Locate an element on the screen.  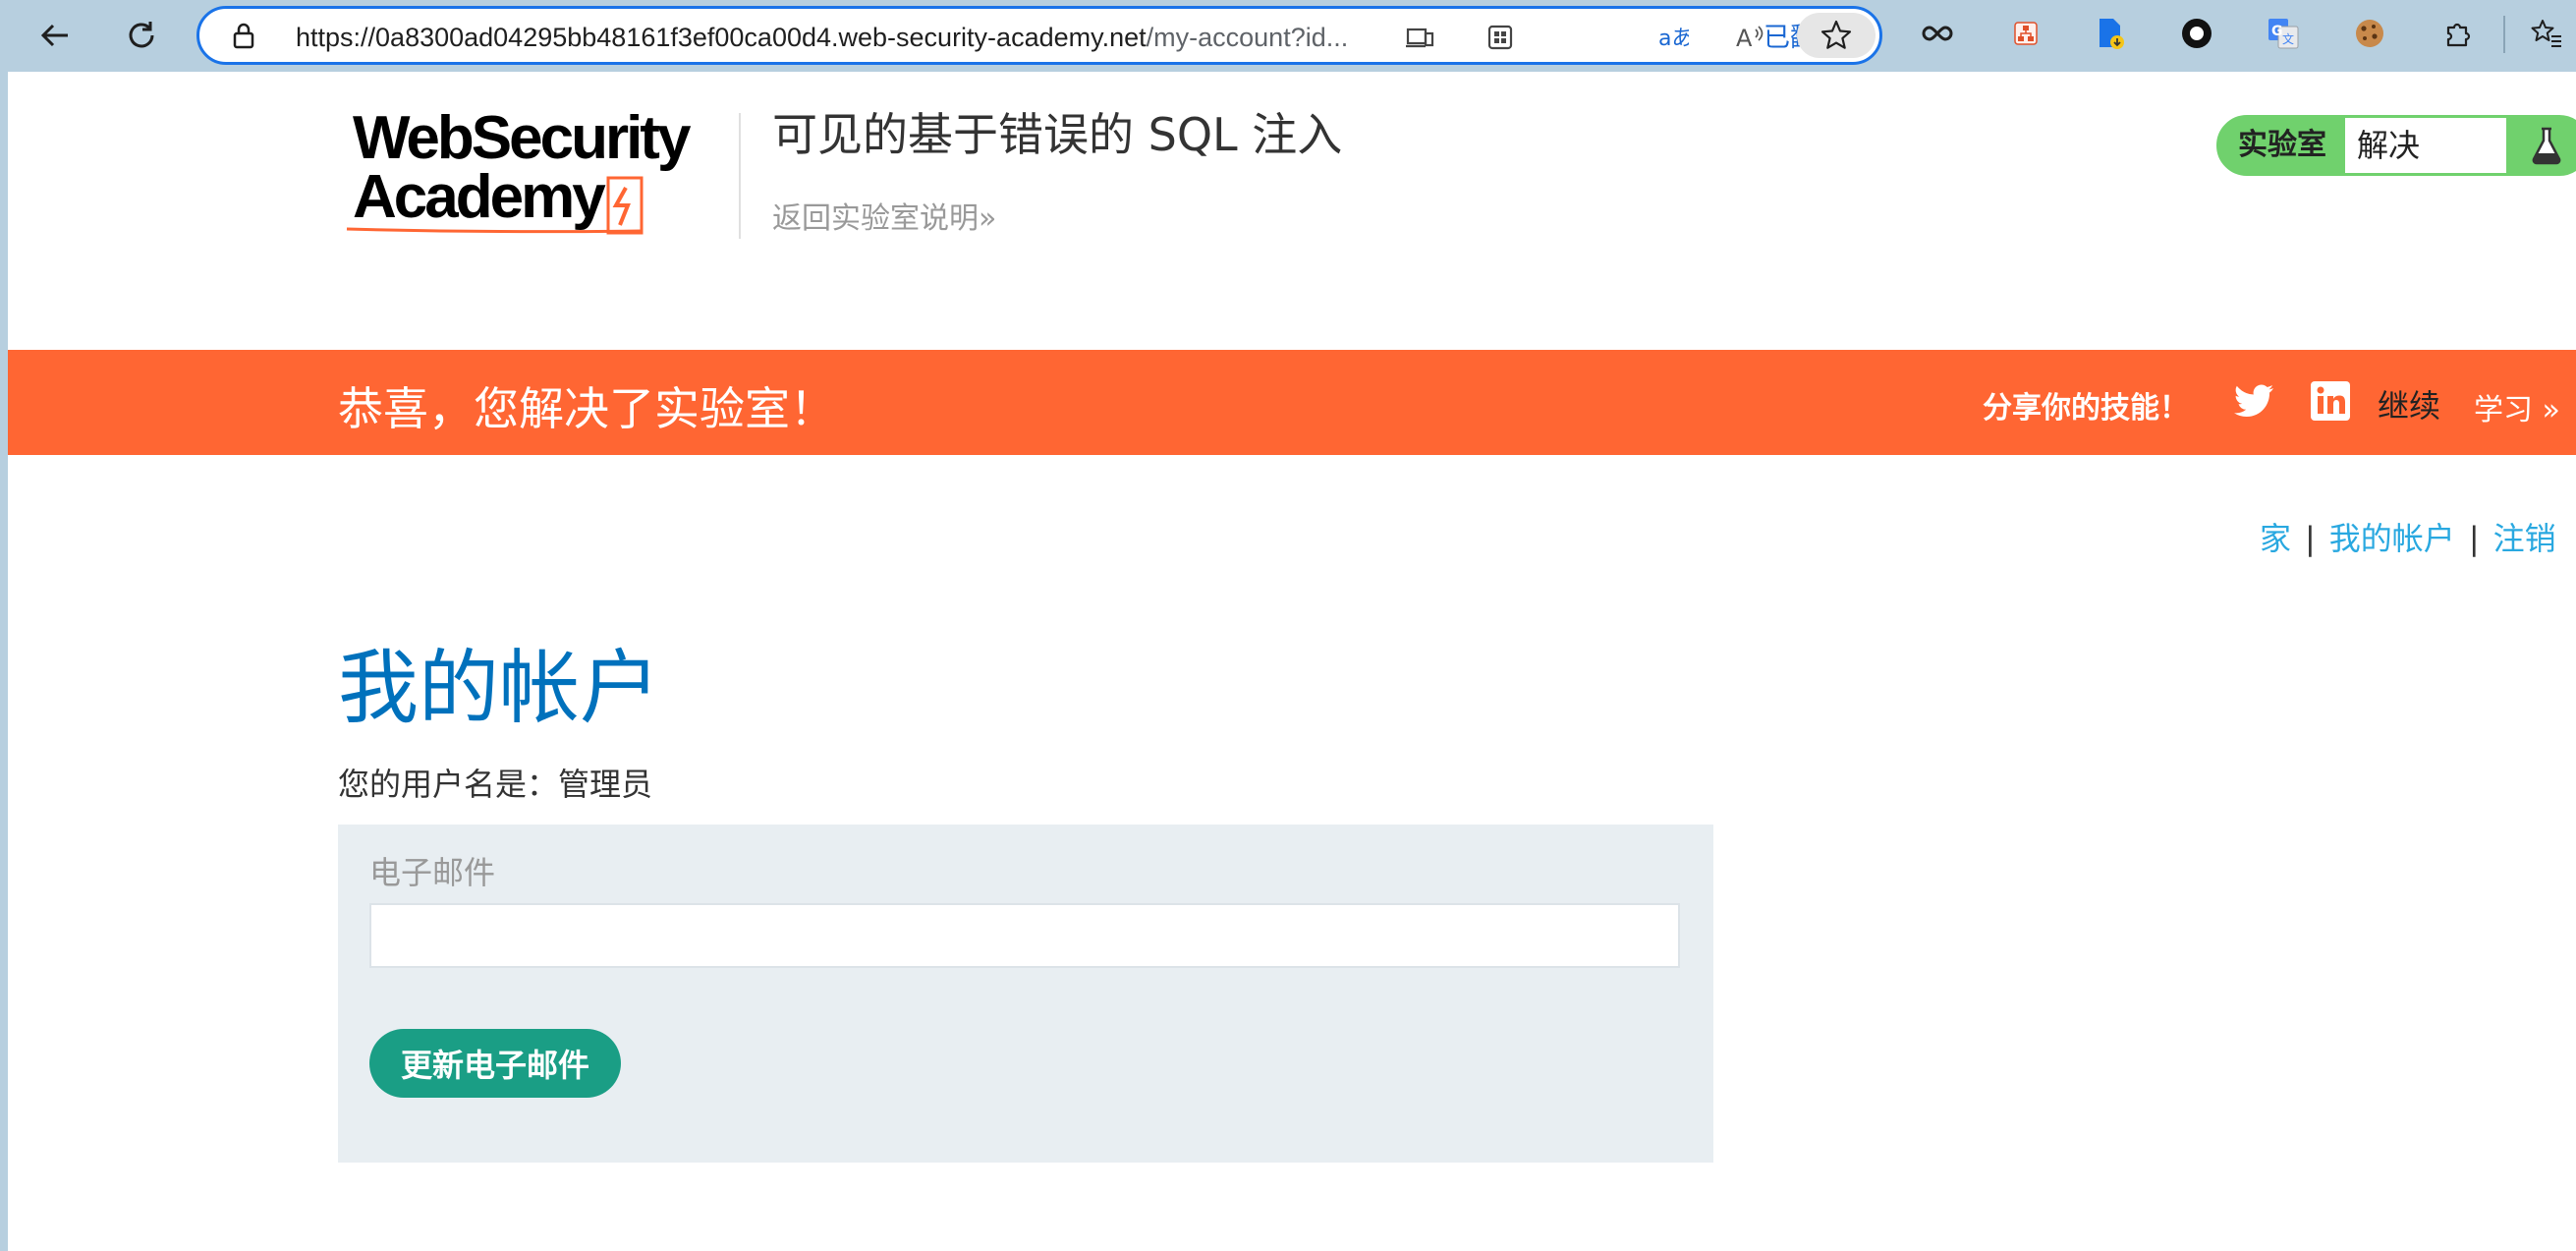
reload-icon is located at coordinates (141, 35).